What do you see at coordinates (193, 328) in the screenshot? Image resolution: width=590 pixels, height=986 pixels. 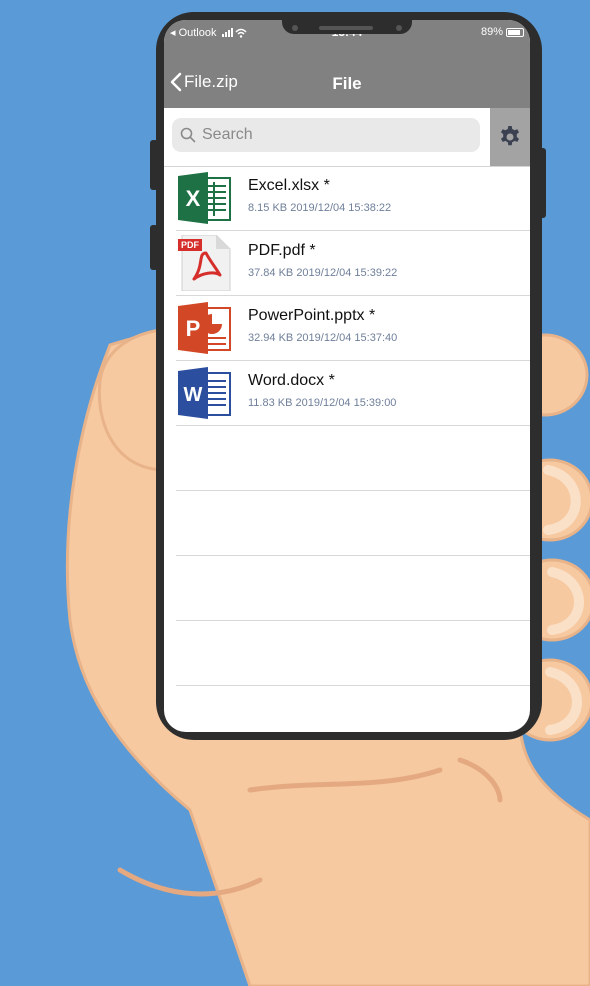 I see `powerpoint-letter: P` at bounding box center [193, 328].